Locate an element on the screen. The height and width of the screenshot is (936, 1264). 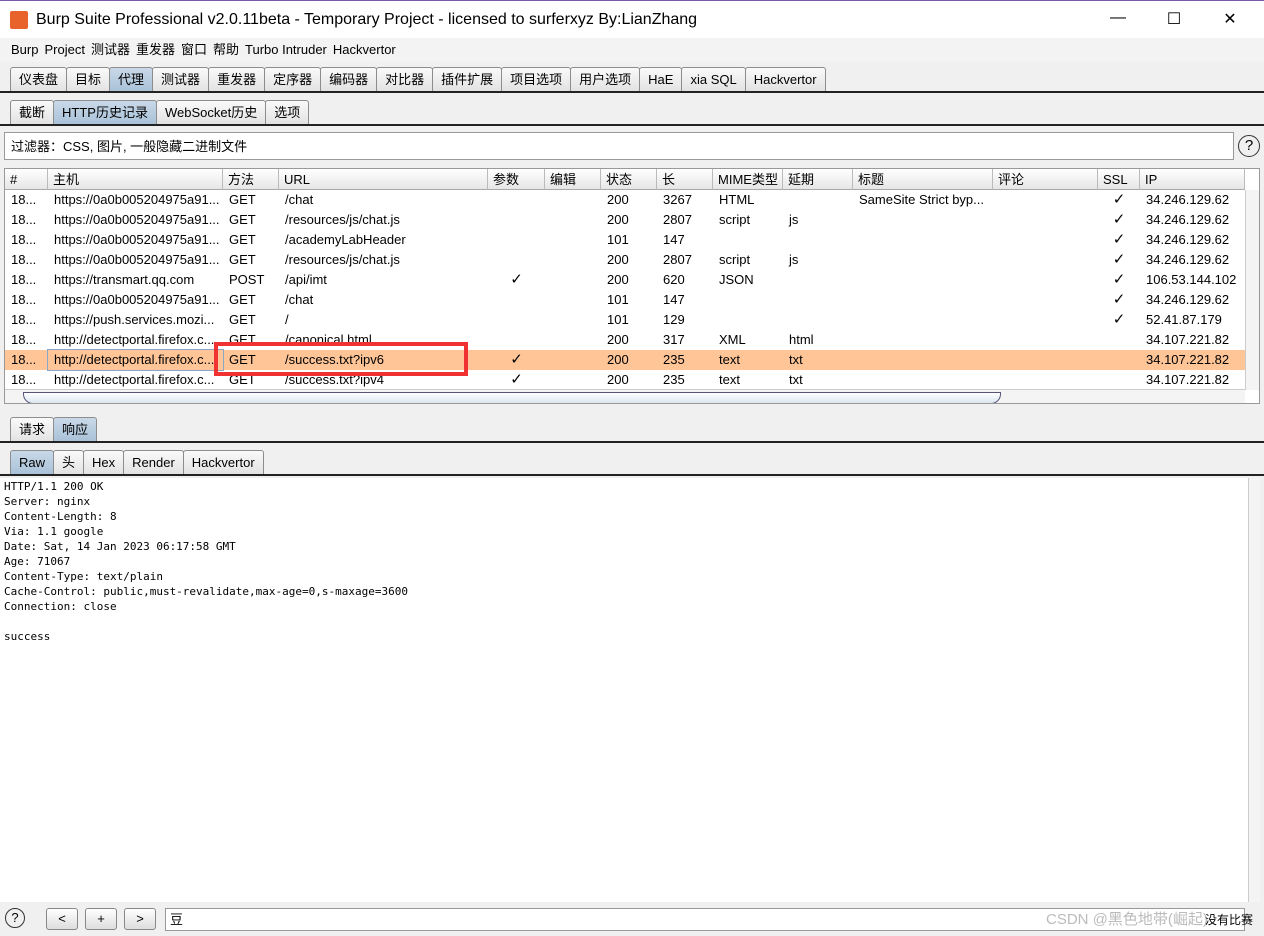
menu-item: 帮助 is located at coordinates (226, 49).